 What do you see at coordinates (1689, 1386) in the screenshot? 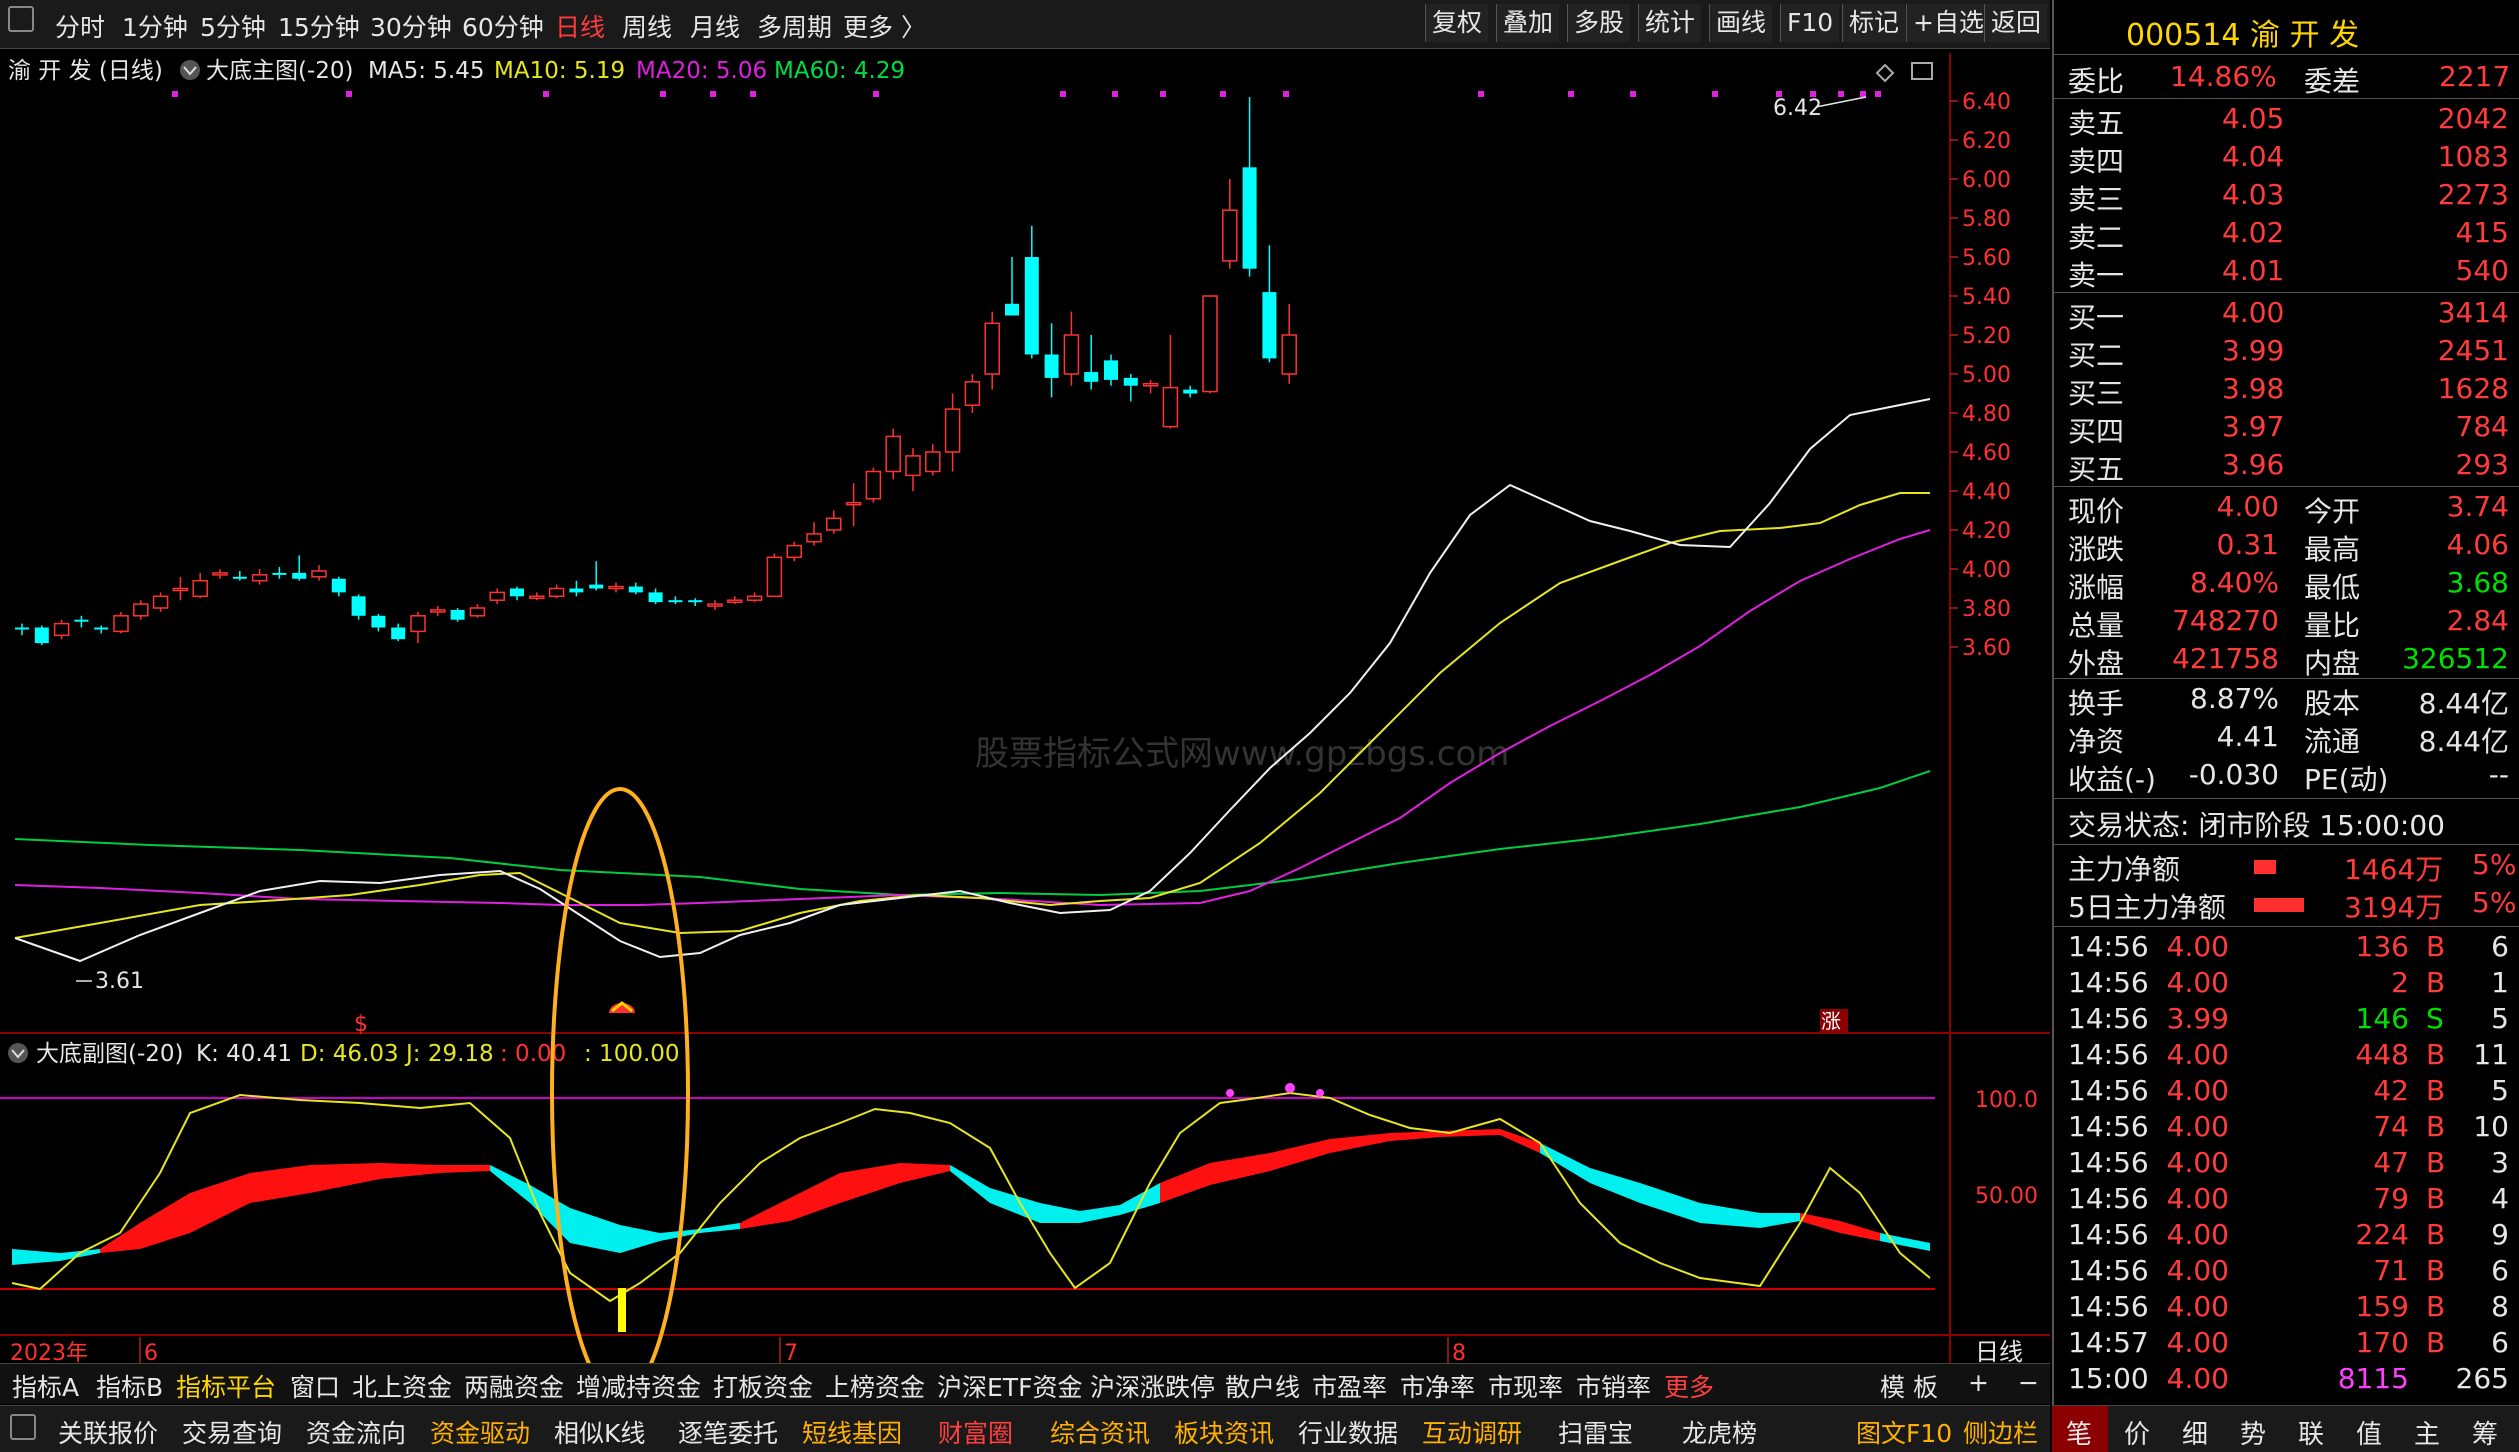
I see `tab-more: 更多` at bounding box center [1689, 1386].